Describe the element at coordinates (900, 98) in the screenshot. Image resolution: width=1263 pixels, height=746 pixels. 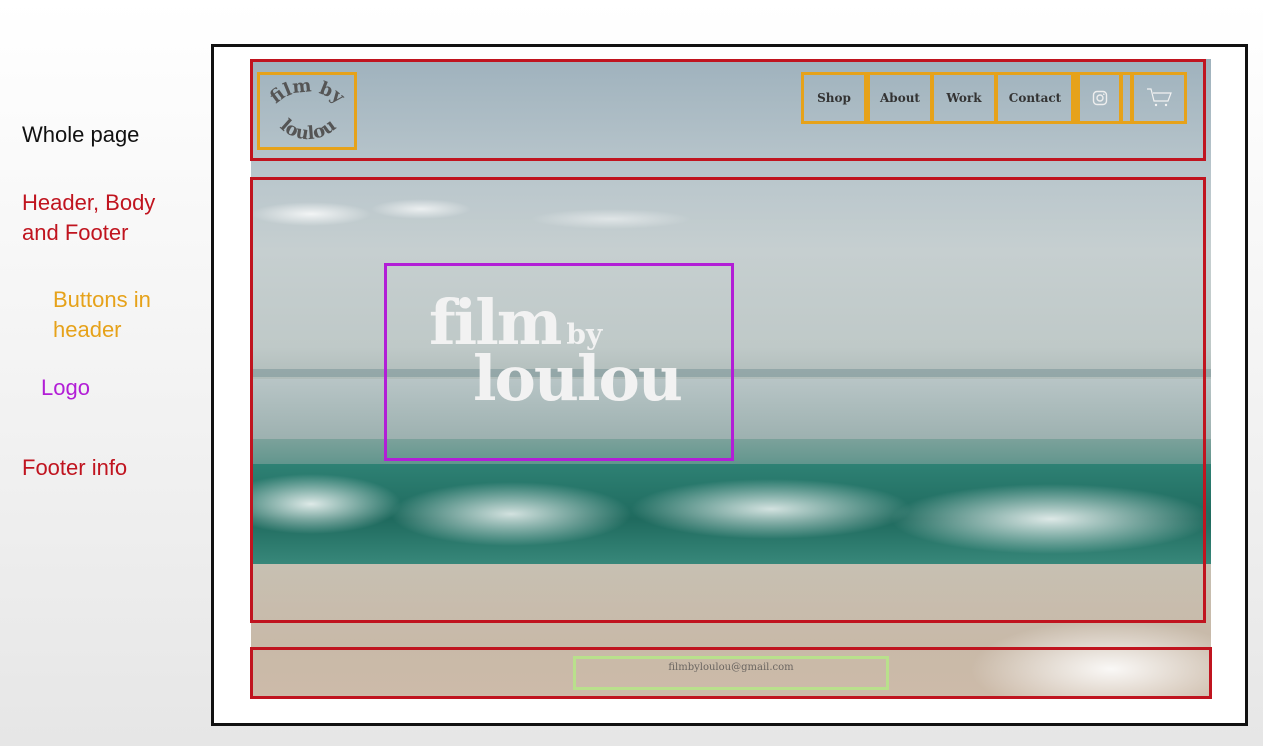
I see `nav-about-button: About` at that location.